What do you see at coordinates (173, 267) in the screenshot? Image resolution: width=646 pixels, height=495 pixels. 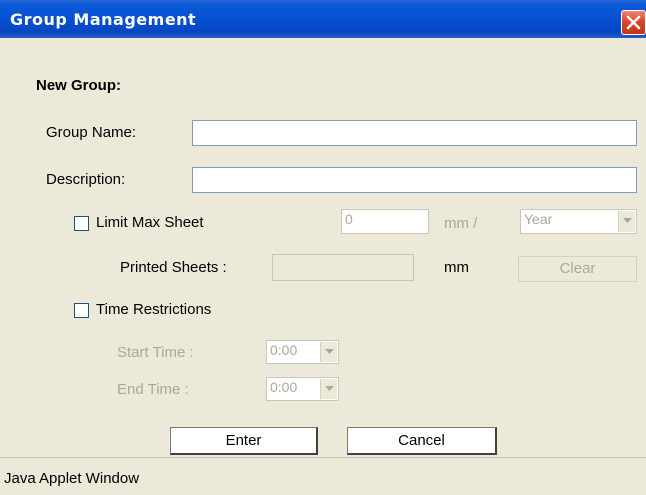 I see `printed-sheets-label: Printed Sheets :` at bounding box center [173, 267].